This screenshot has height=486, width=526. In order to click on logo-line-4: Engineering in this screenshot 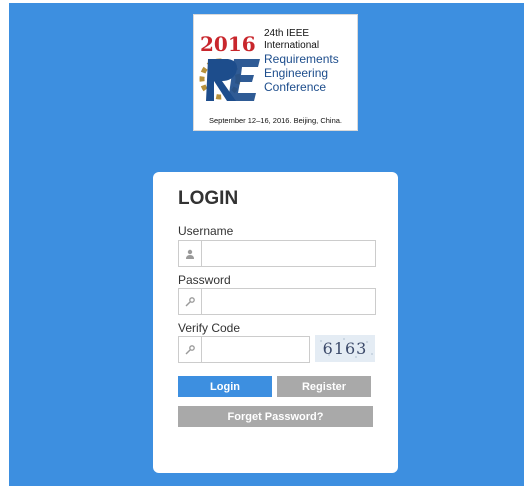, I will do `click(296, 73)`.